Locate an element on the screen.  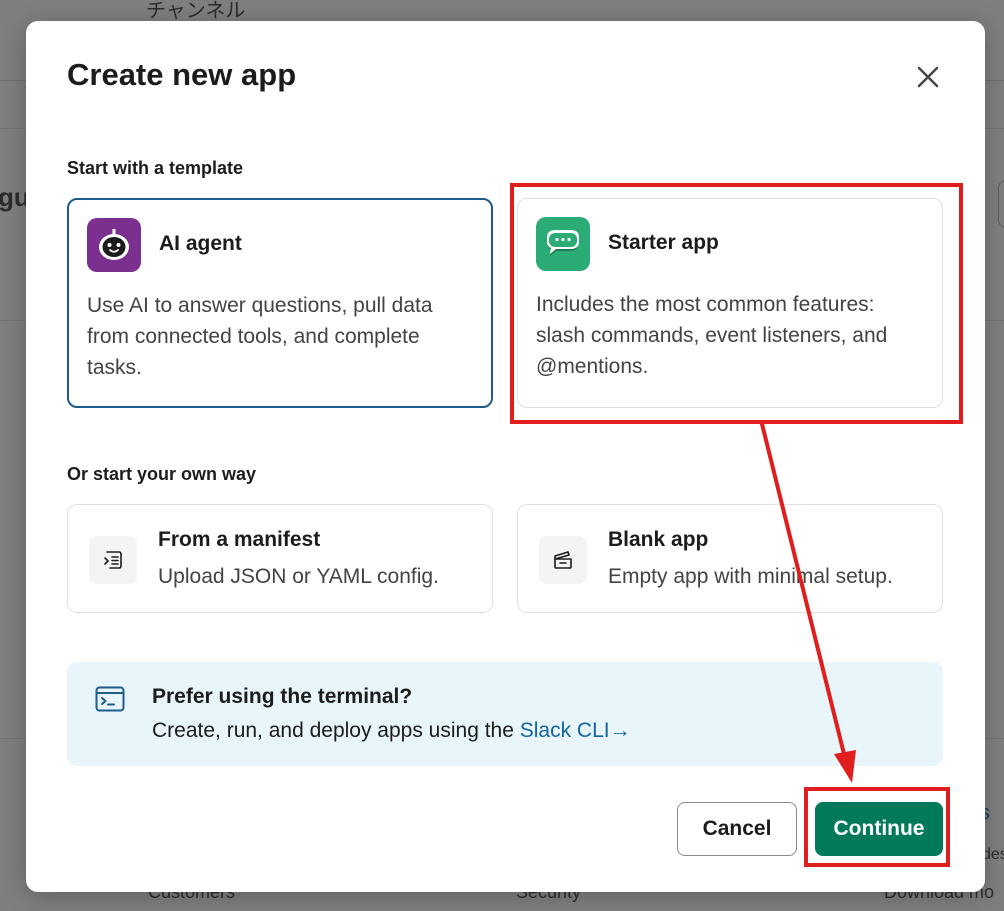
terminal-title: Prefer using the terminal? is located at coordinates (282, 696).